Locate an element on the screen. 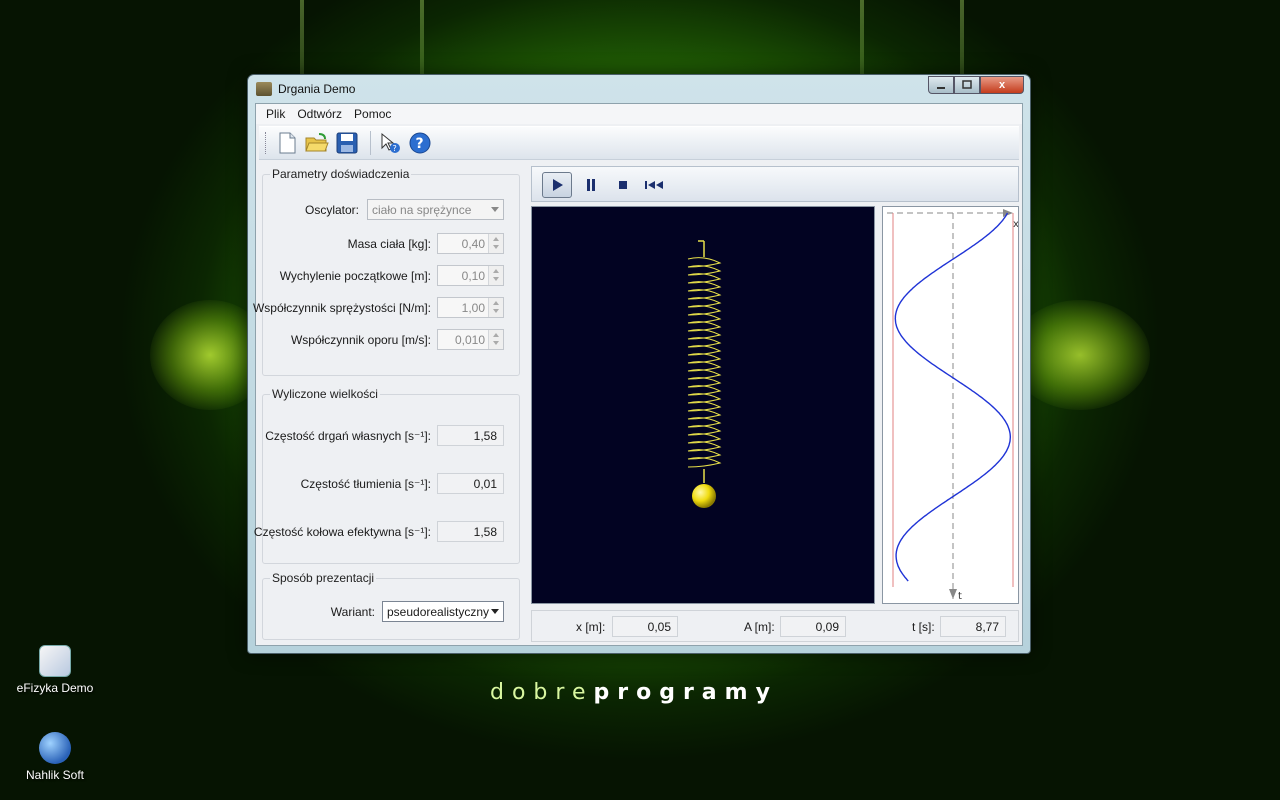 The height and width of the screenshot is (800, 1280). stiffness-stepper: 1,00 is located at coordinates (470, 307).